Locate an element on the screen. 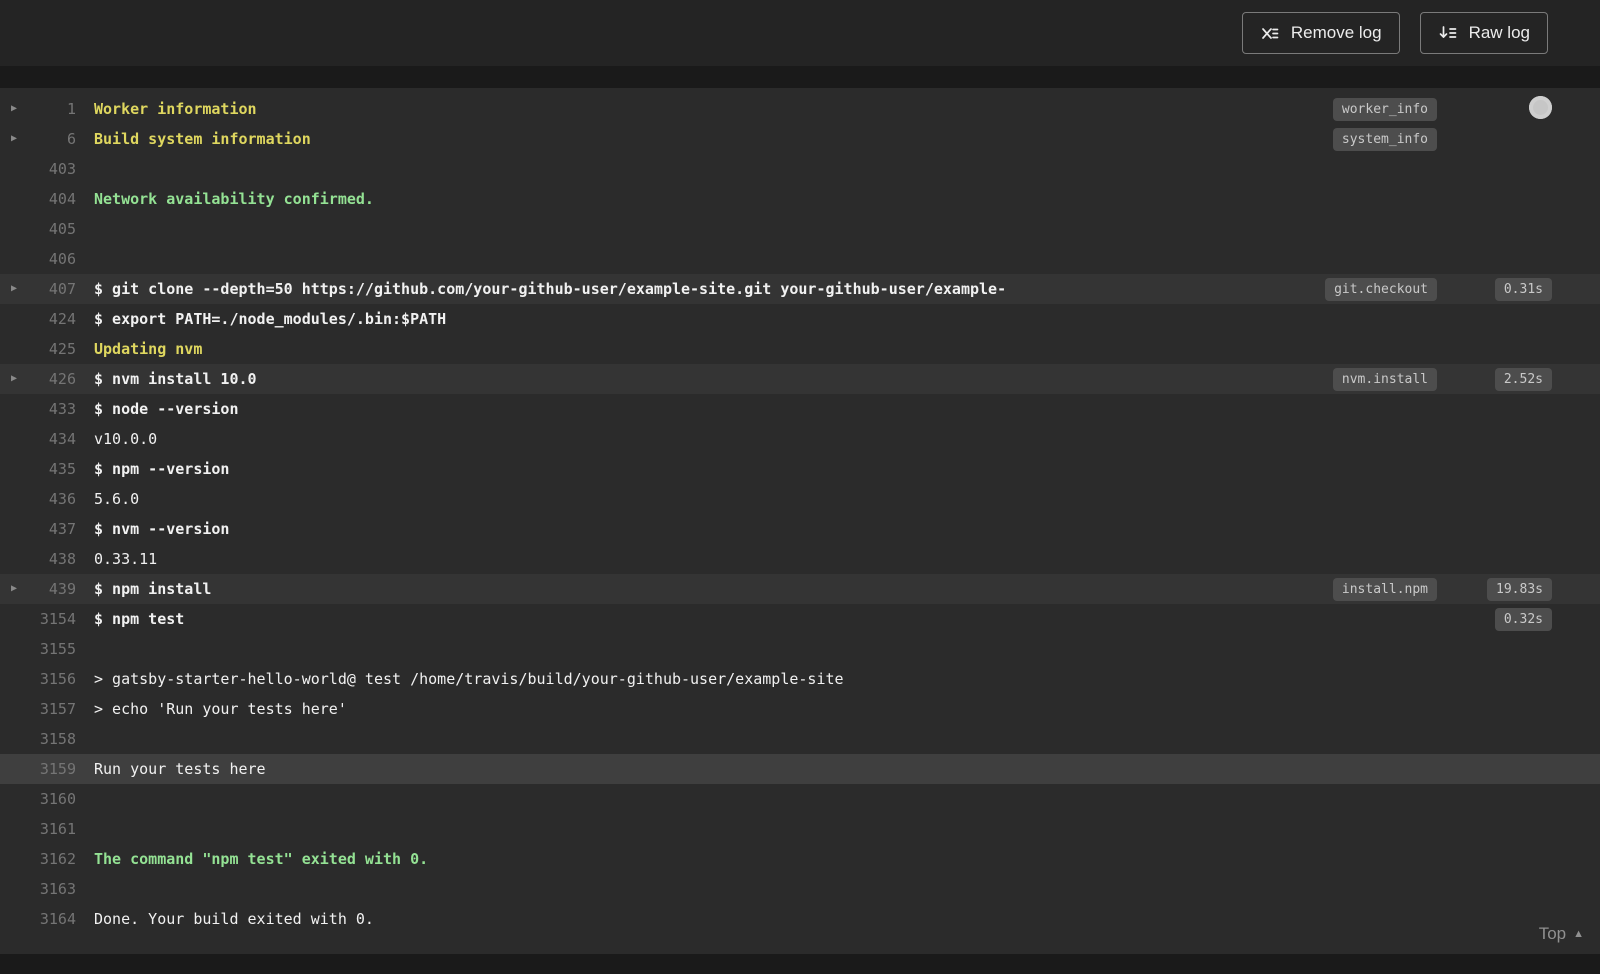 This screenshot has width=1600, height=974. line-text: $ nvm --version is located at coordinates (162, 529).